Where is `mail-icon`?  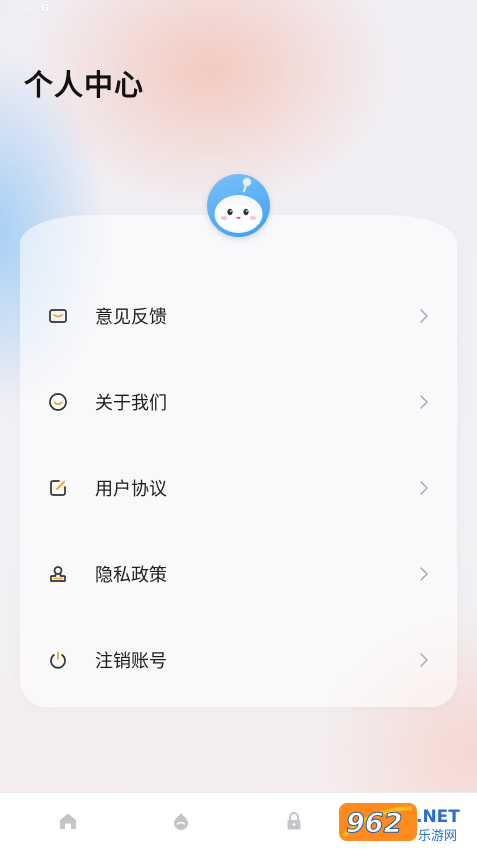 mail-icon is located at coordinates (58, 316).